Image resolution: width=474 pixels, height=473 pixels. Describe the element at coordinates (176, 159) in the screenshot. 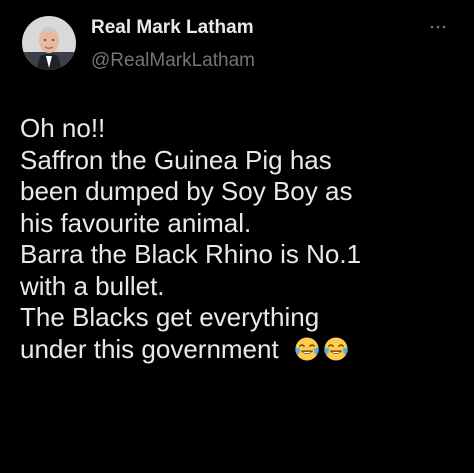

I see `tweet-line: Saffron the Guinea Pig has` at that location.